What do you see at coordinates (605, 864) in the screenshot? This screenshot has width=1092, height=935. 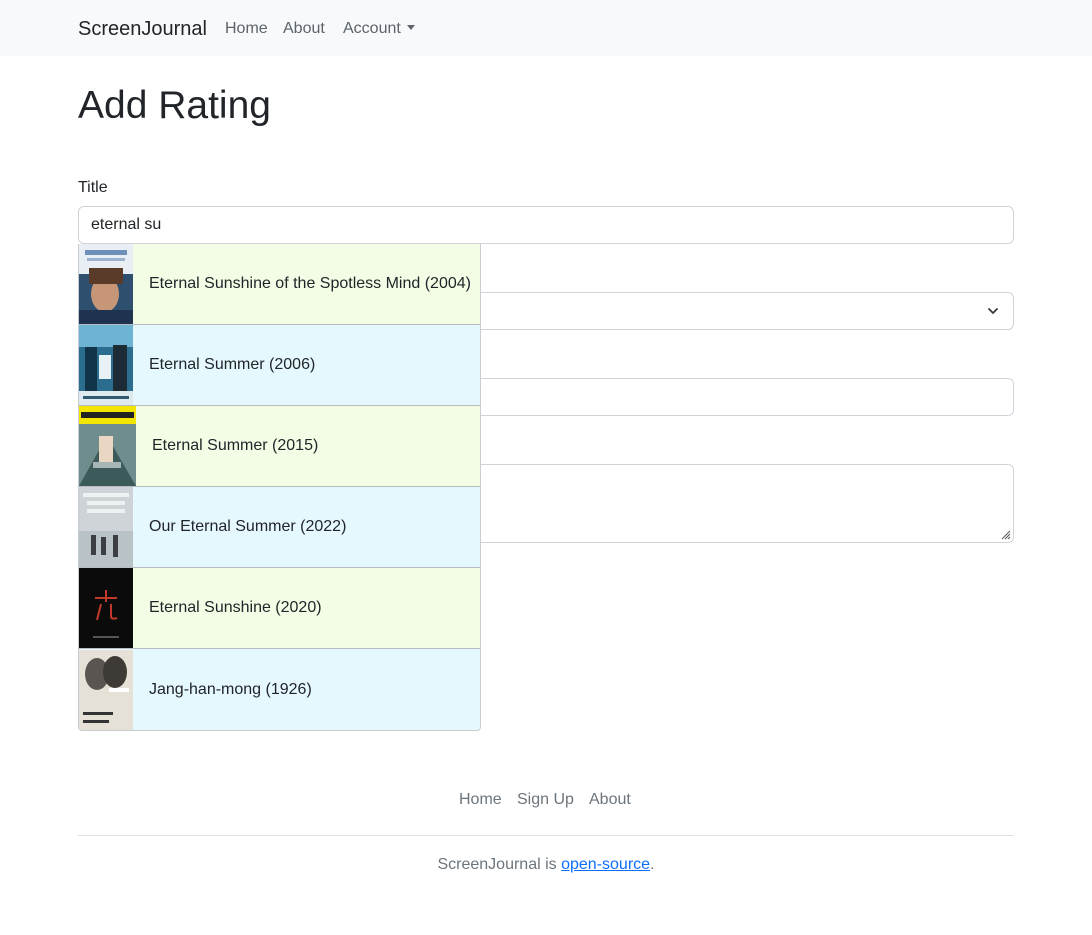 I see `open-source-link: open-source` at bounding box center [605, 864].